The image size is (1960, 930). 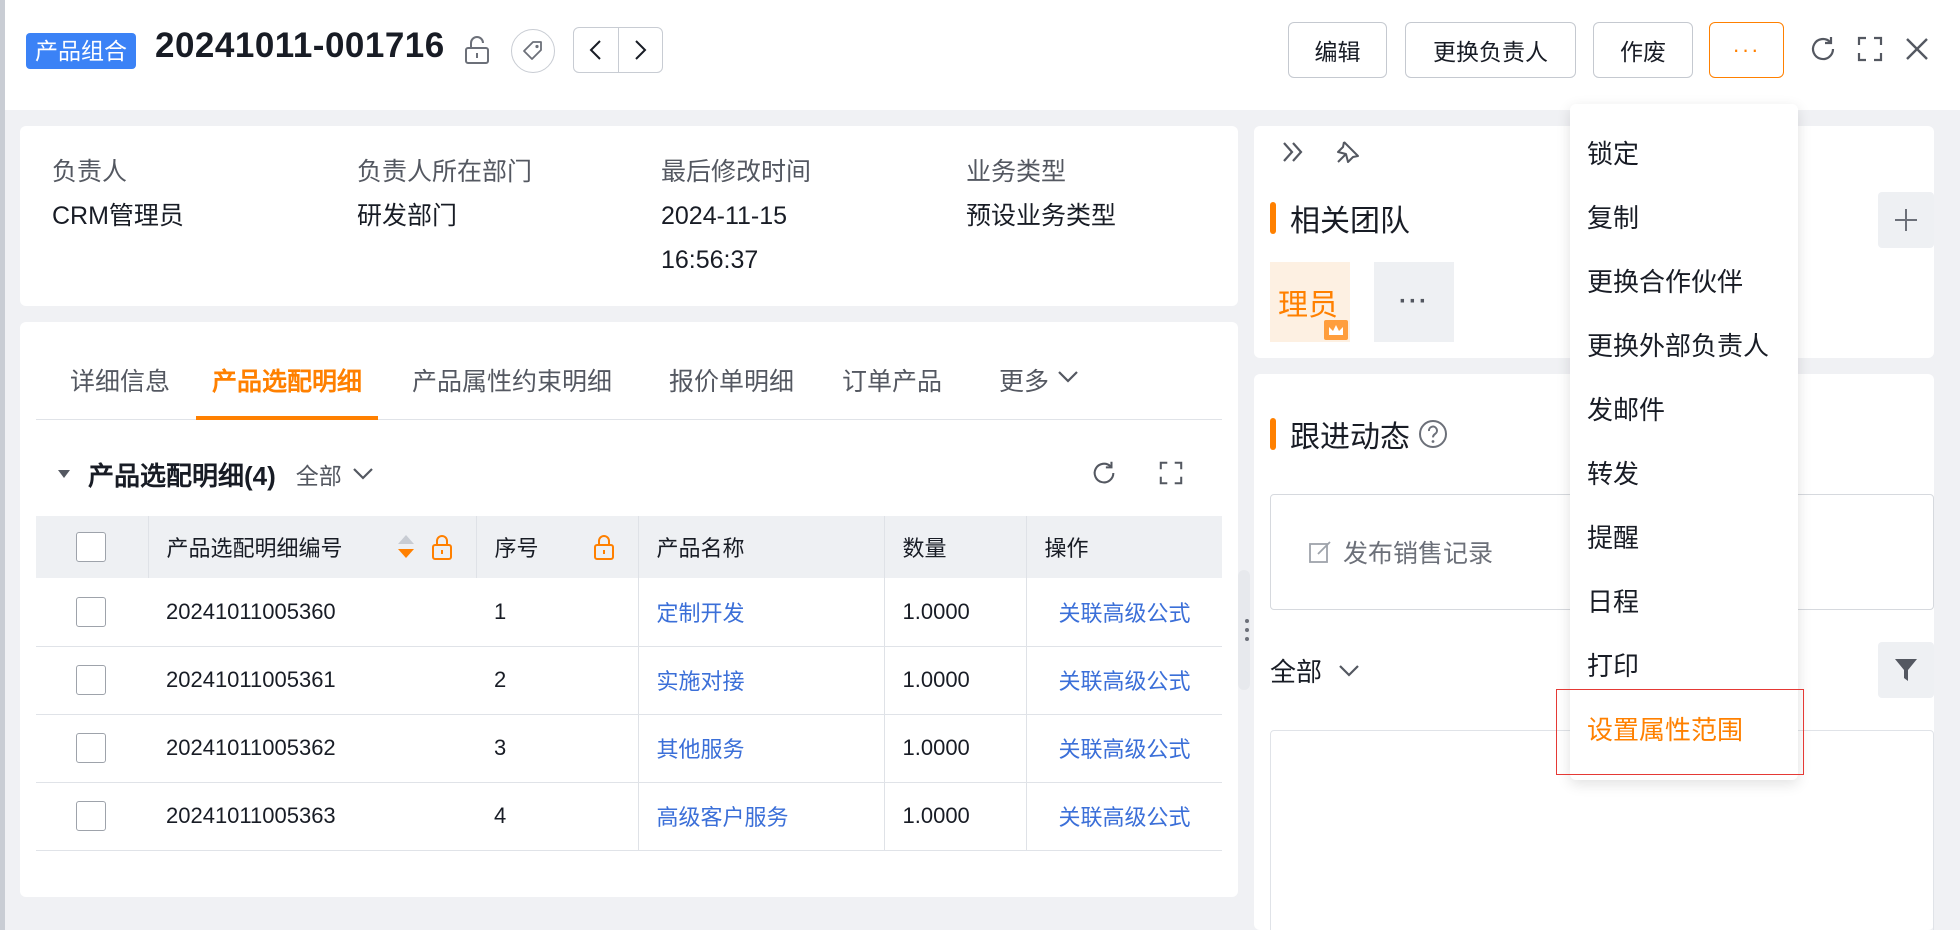 I want to click on field-label: 业务类型, so click(x=1016, y=172).